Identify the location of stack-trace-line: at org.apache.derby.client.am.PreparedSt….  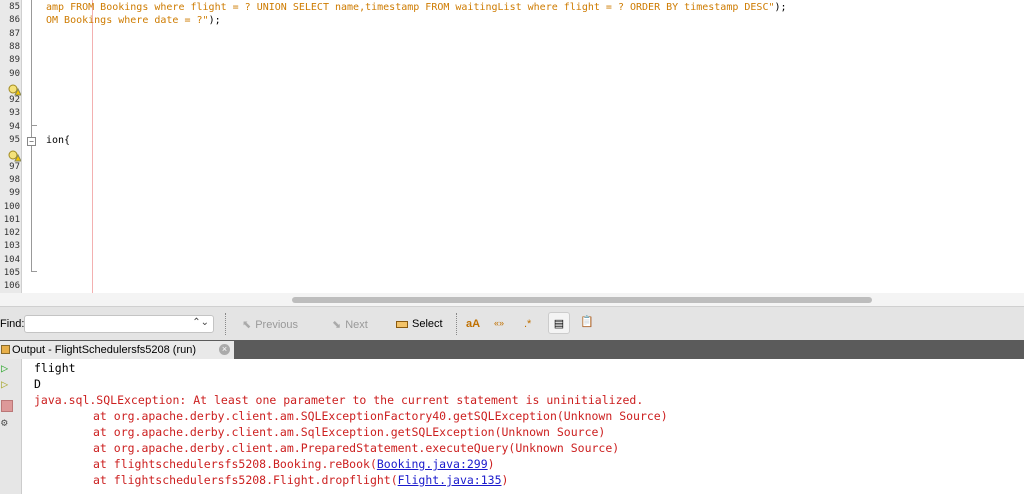
(356, 448).